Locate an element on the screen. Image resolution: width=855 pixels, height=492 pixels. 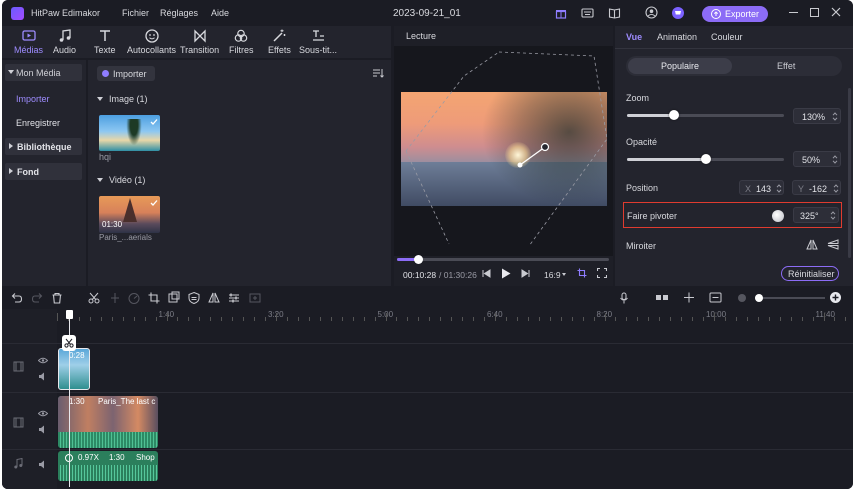
zoom-slider-knob is located at coordinates (674, 115).